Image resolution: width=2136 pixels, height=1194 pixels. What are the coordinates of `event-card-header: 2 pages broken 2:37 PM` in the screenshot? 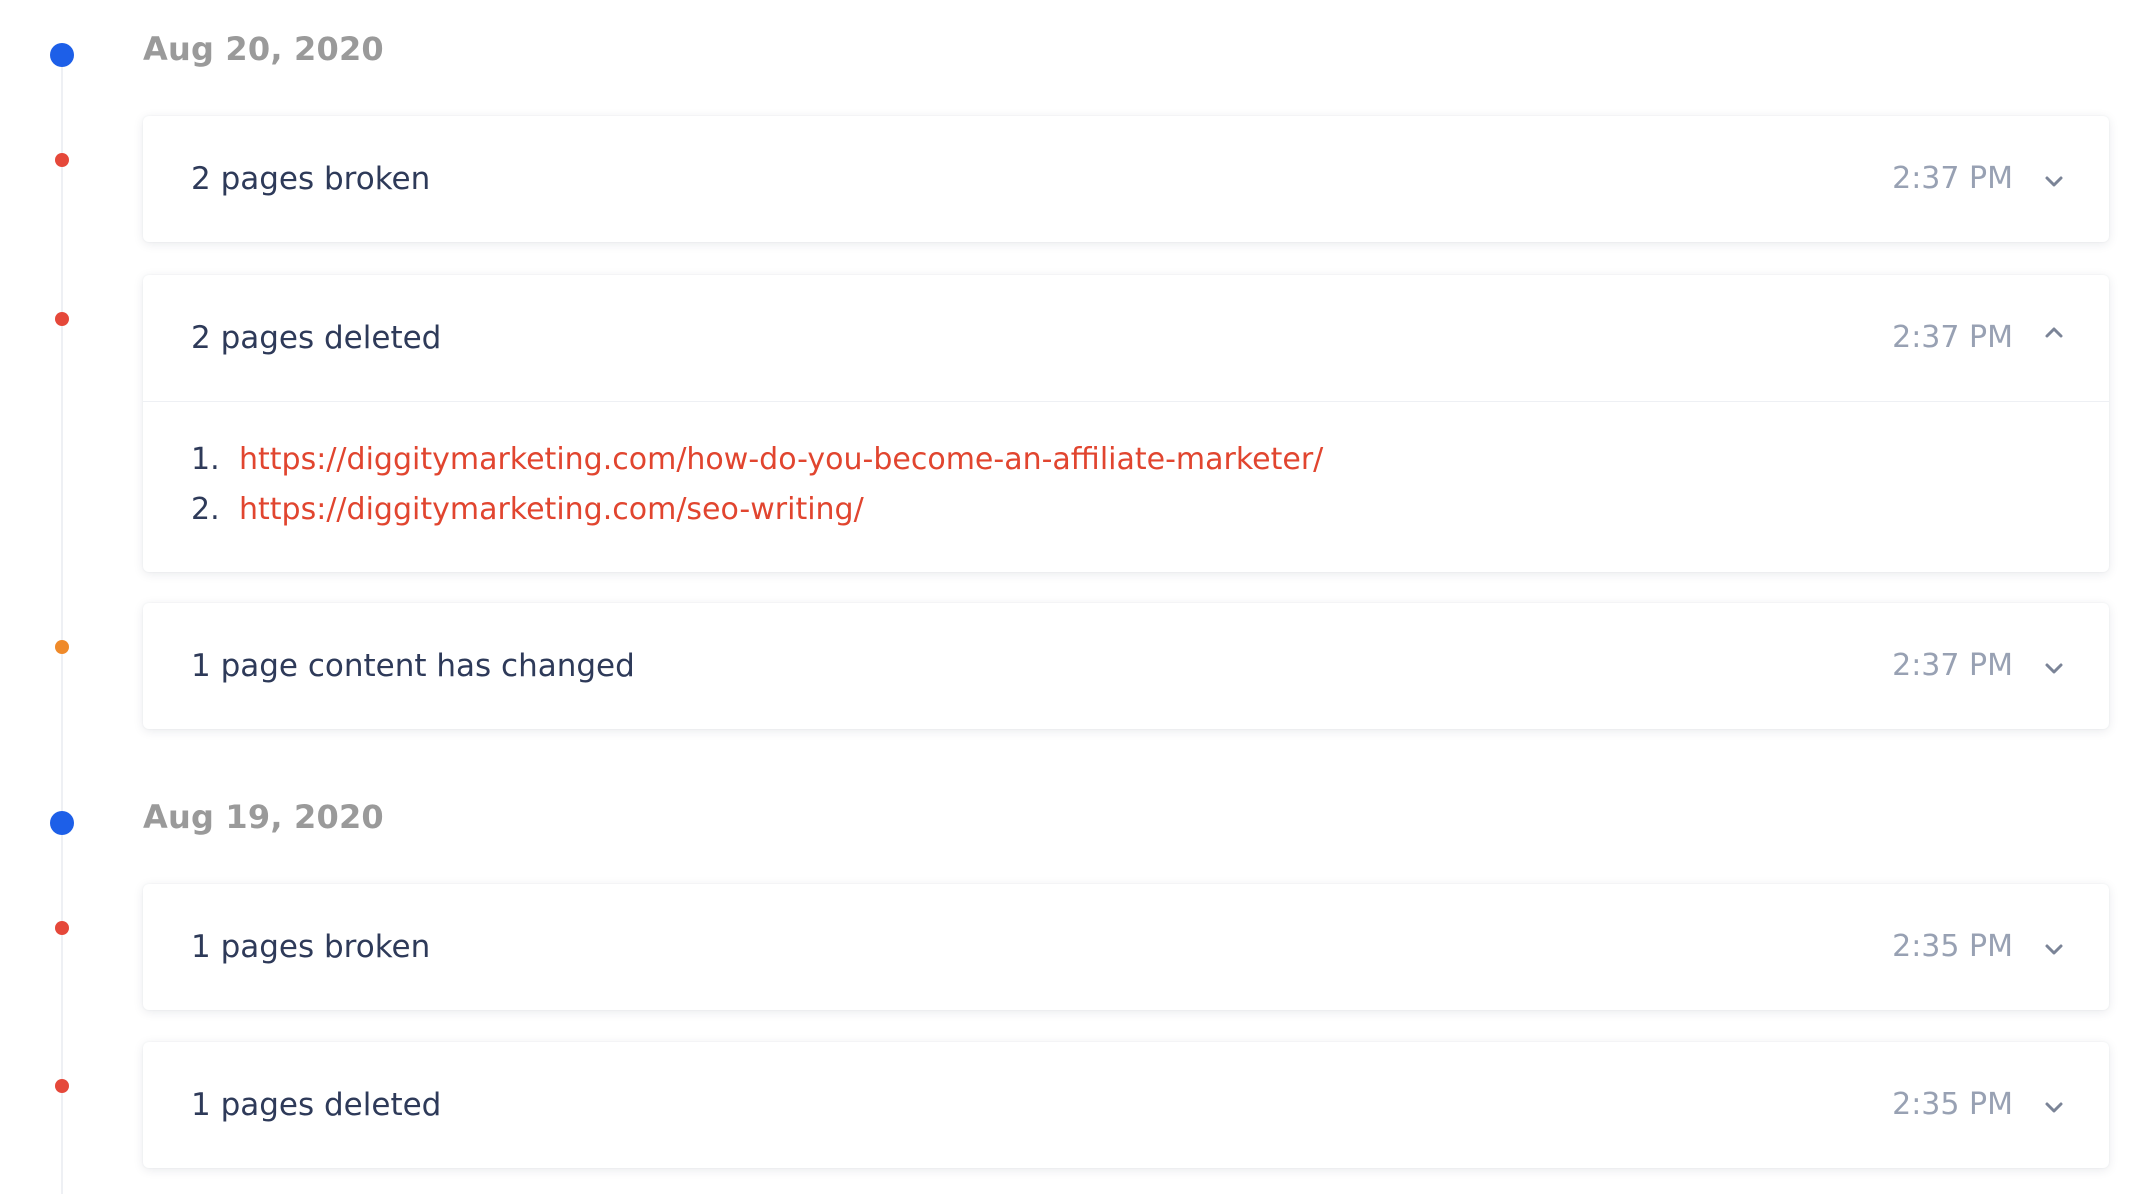 It's located at (1126, 179).